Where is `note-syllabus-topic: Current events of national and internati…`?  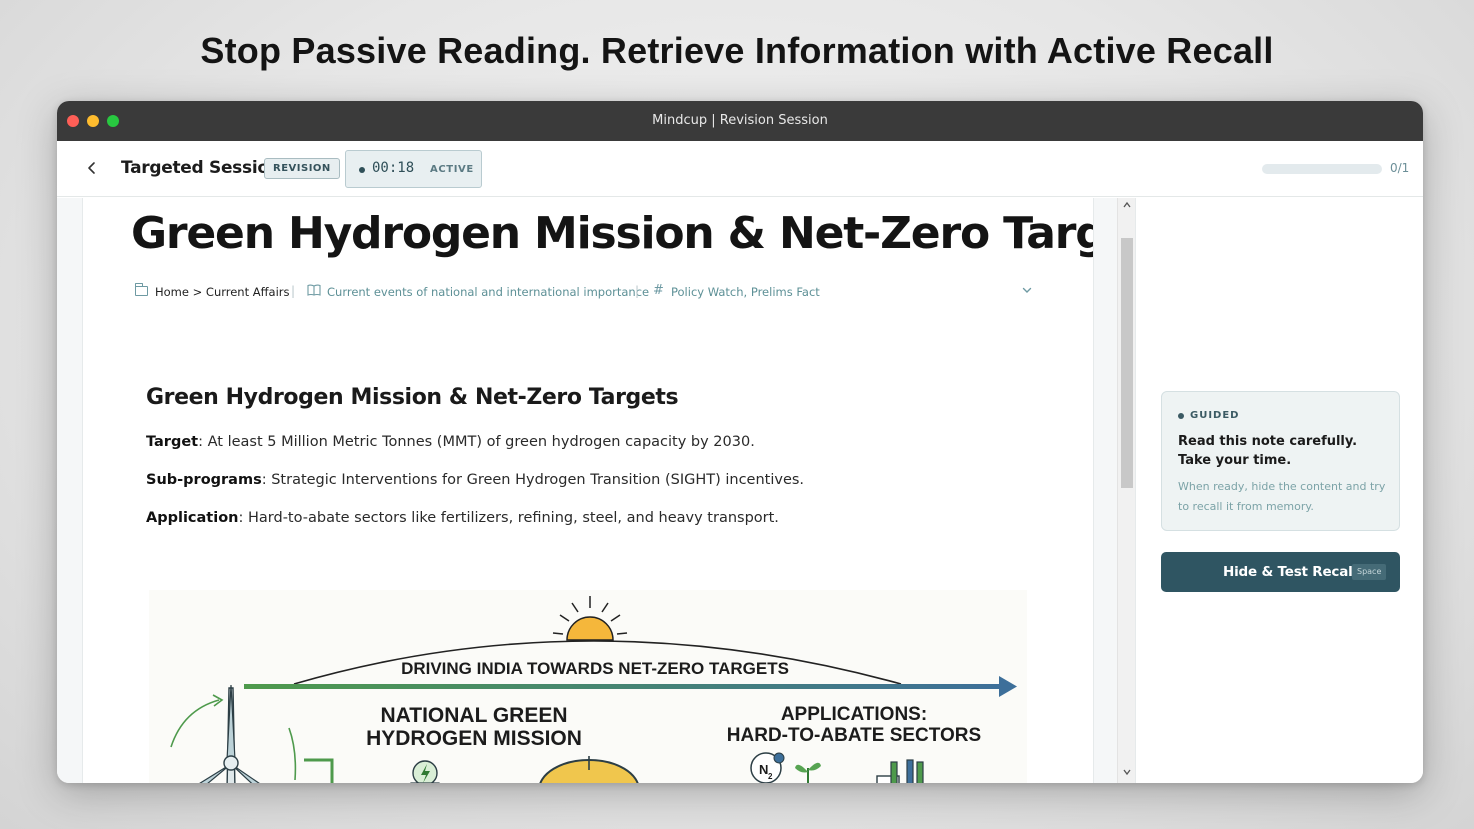 note-syllabus-topic: Current events of national and internati… is located at coordinates (488, 292).